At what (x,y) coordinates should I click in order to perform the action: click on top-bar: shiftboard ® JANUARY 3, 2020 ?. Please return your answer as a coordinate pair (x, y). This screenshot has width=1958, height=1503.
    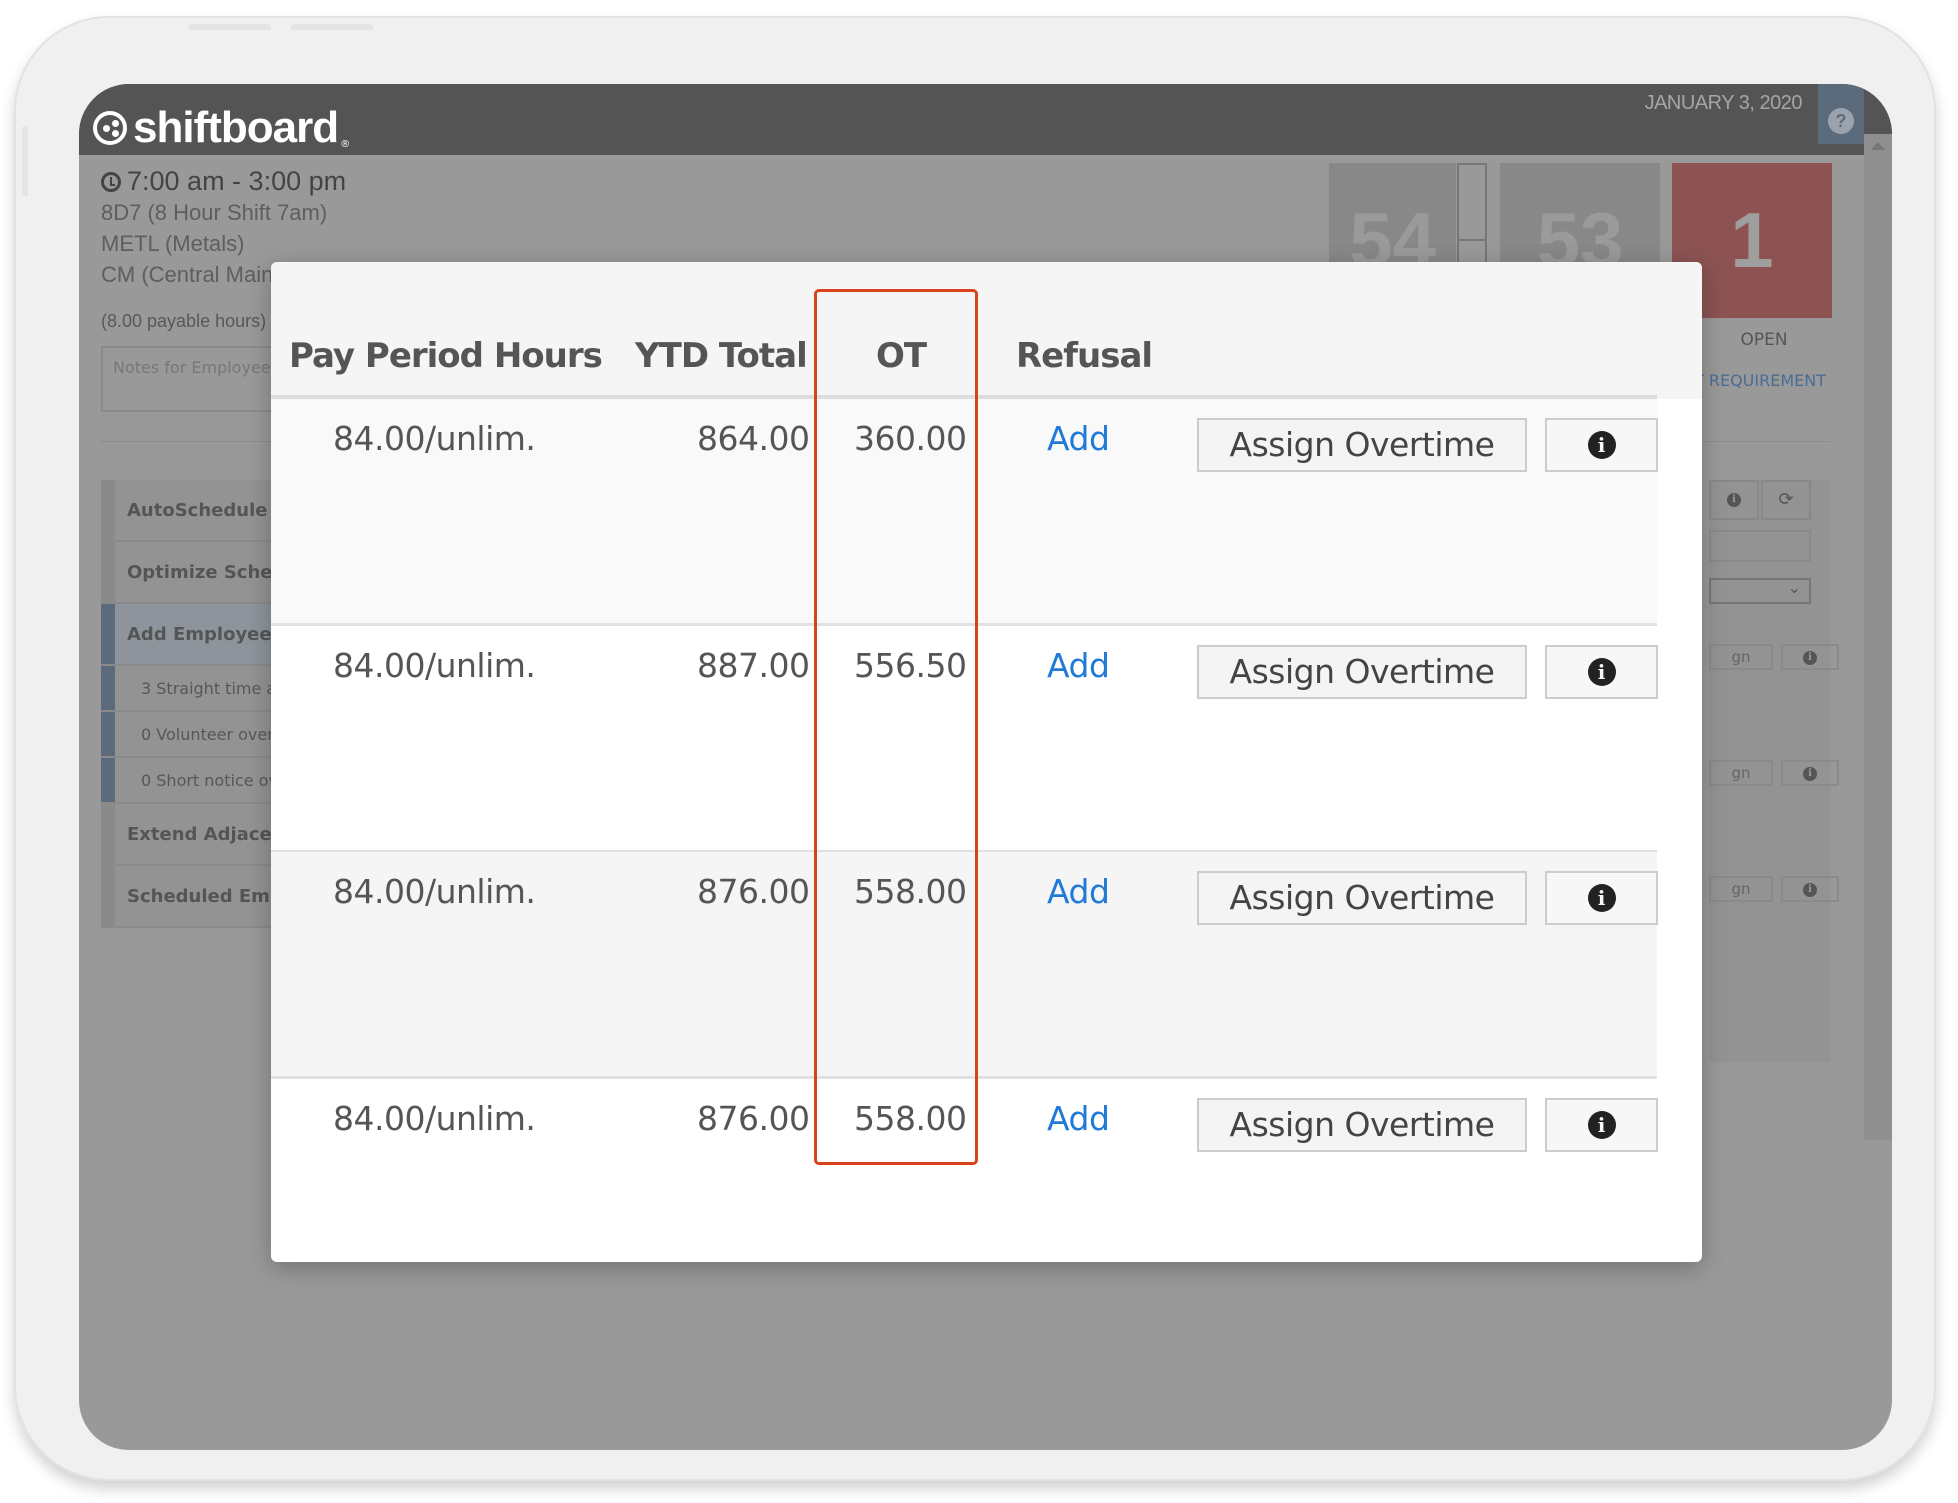
    Looking at the image, I should click on (985, 119).